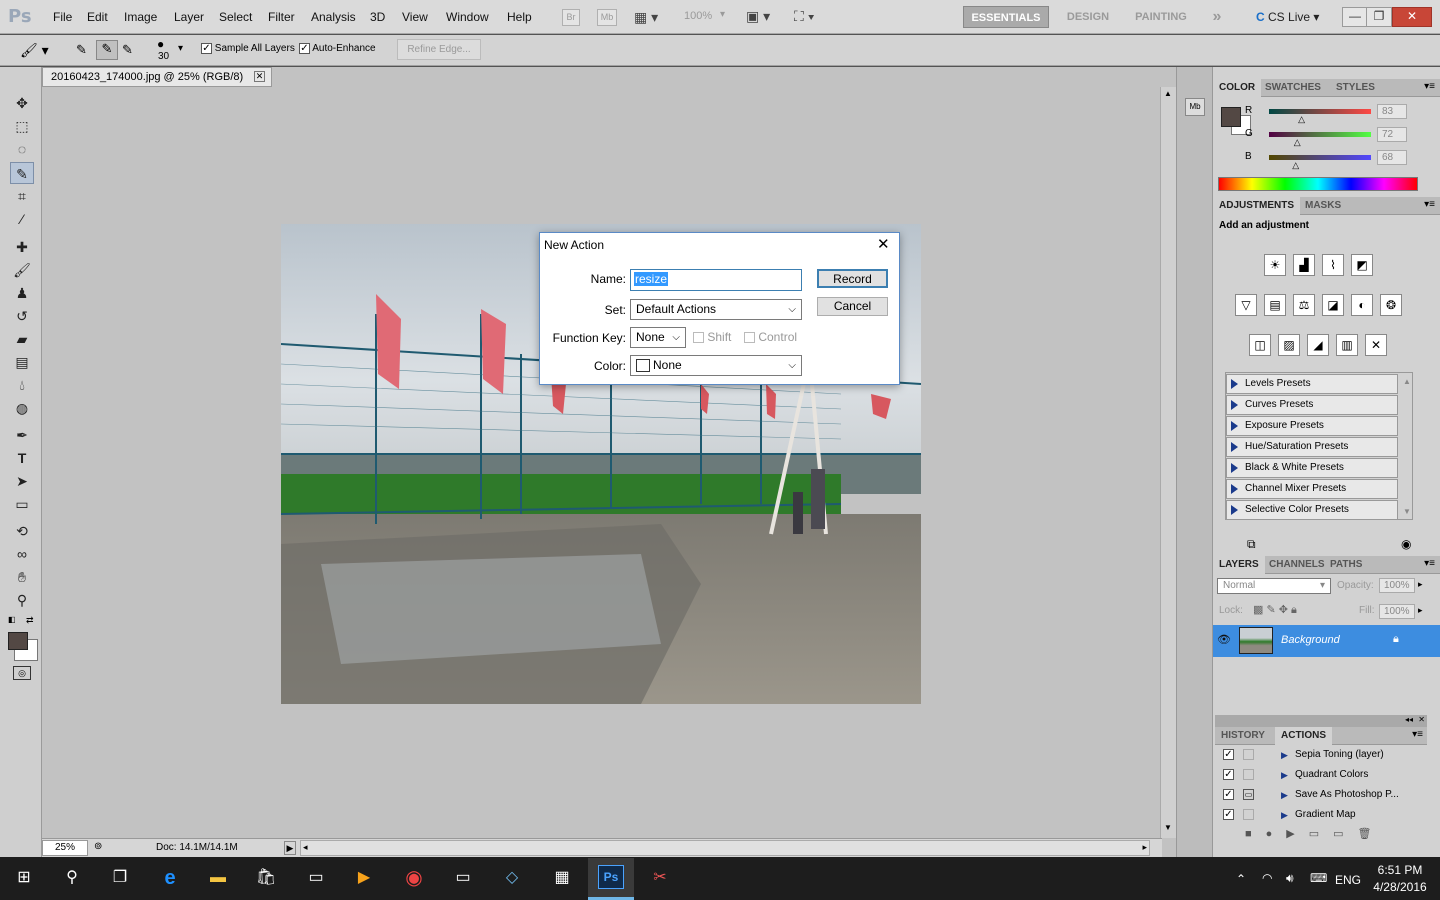 This screenshot has width=1440, height=900. I want to click on auto-enhance-checkbox: ✓ Auto-Enhance, so click(337, 48).